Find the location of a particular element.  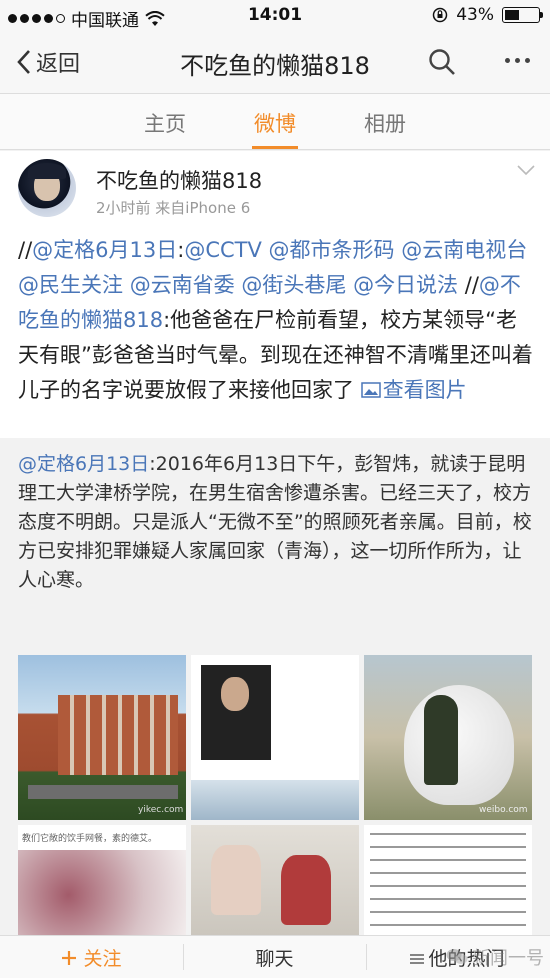

chat-label: 聊天 is located at coordinates (274, 958).